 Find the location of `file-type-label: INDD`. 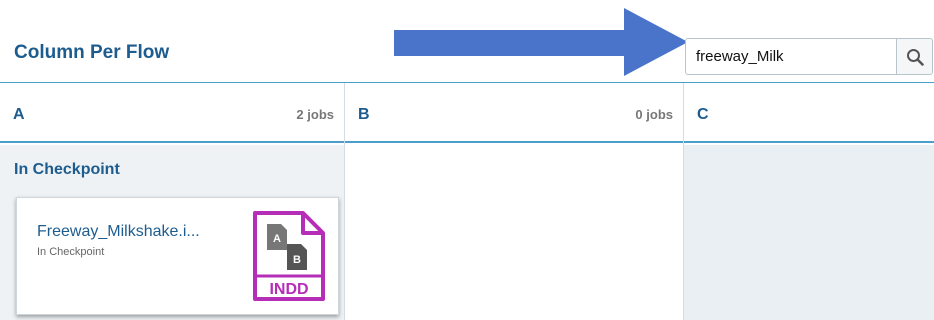

file-type-label: INDD is located at coordinates (288, 289).